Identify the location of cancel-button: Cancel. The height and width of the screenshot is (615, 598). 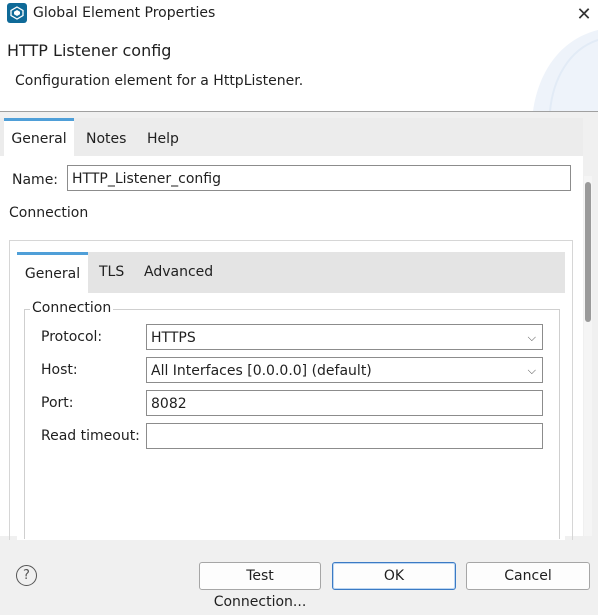
(528, 576).